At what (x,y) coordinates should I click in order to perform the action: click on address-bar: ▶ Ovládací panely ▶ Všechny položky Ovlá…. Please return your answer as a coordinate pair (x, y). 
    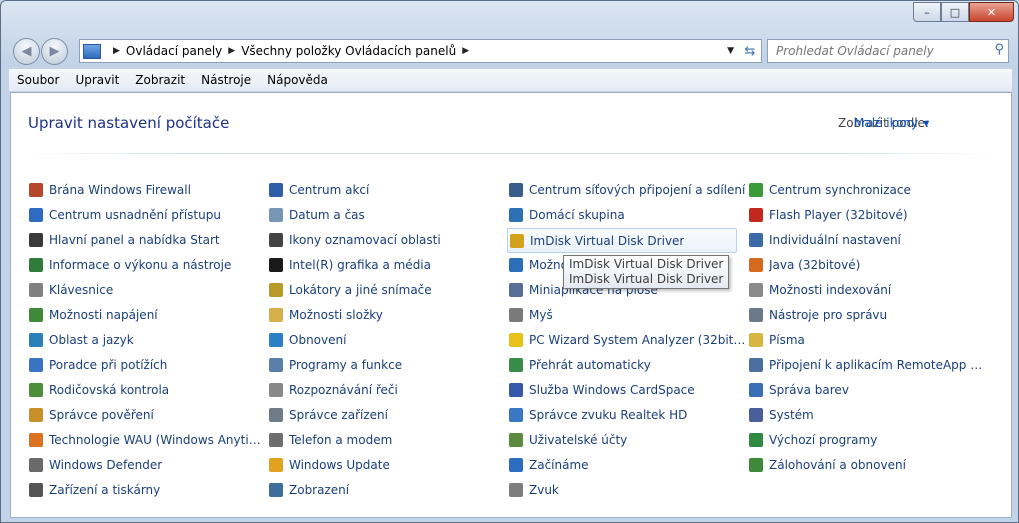
    Looking at the image, I should click on (410, 51).